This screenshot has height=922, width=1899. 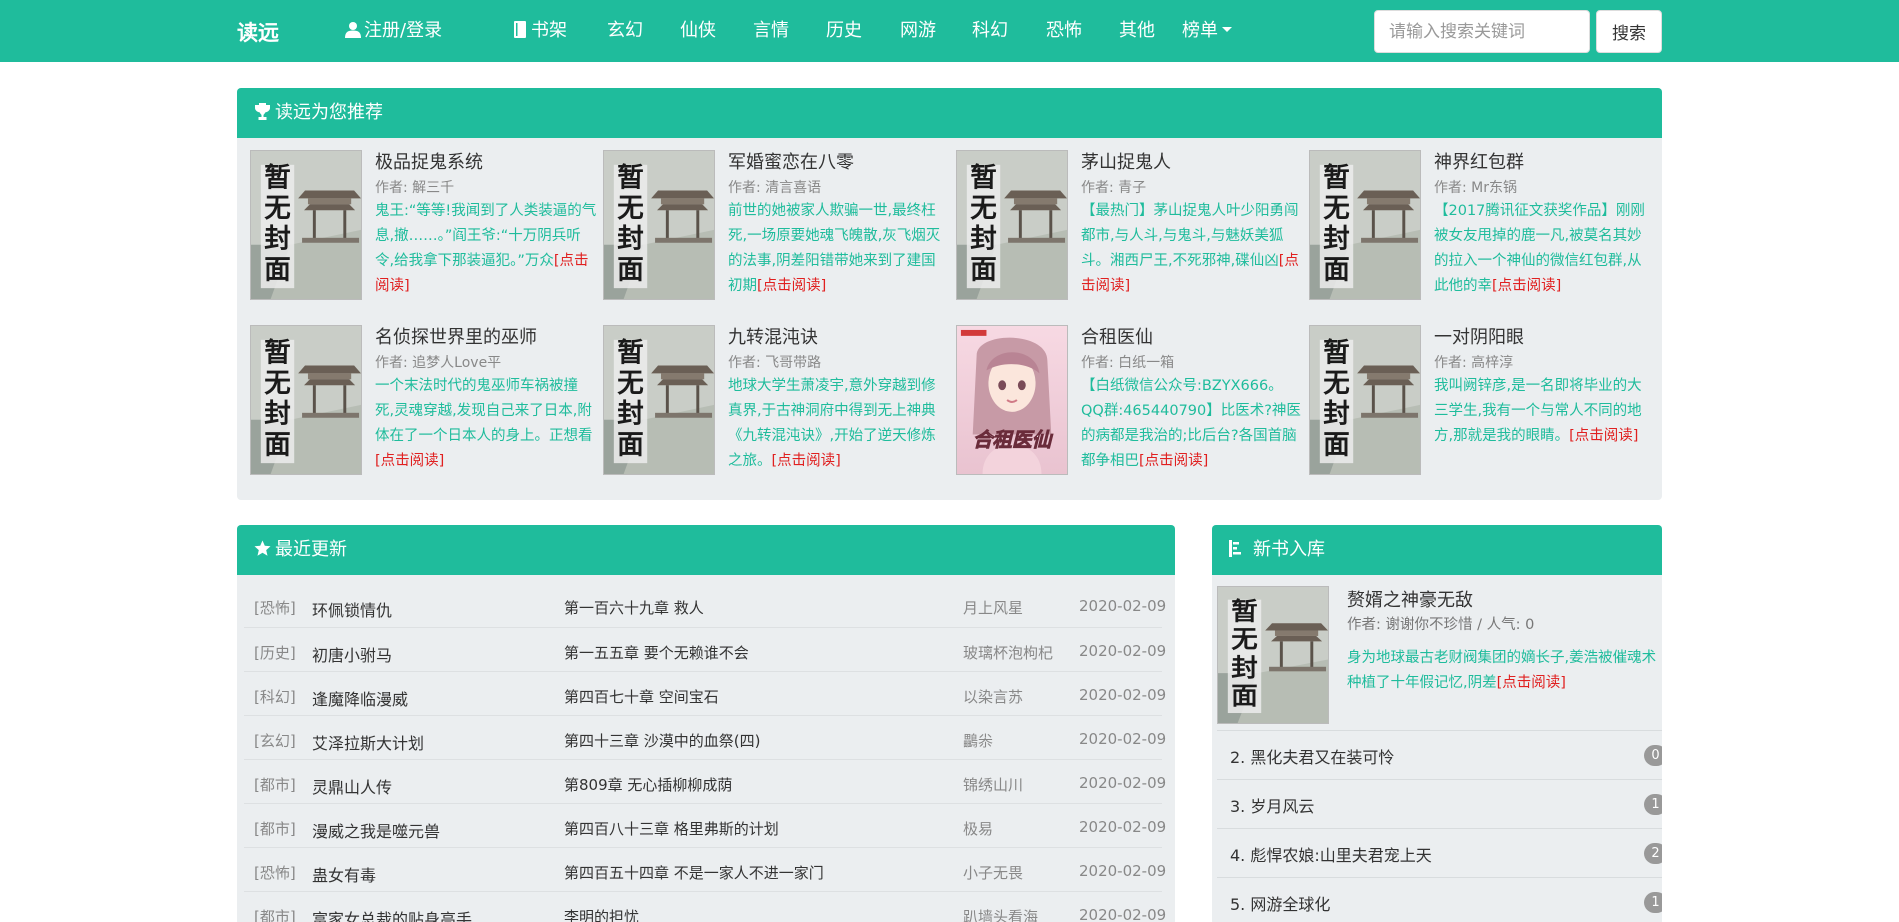 I want to click on row-chapter: 第四百五十四章 不是一家人不进一家门, so click(x=694, y=872).